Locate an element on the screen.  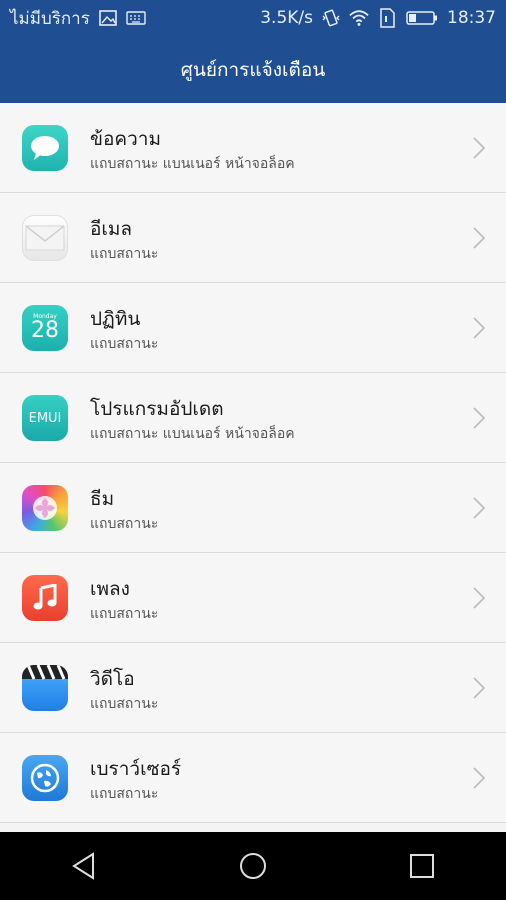
list-item-video: วิดีโอ แถบสถานะ is located at coordinates (253, 688).